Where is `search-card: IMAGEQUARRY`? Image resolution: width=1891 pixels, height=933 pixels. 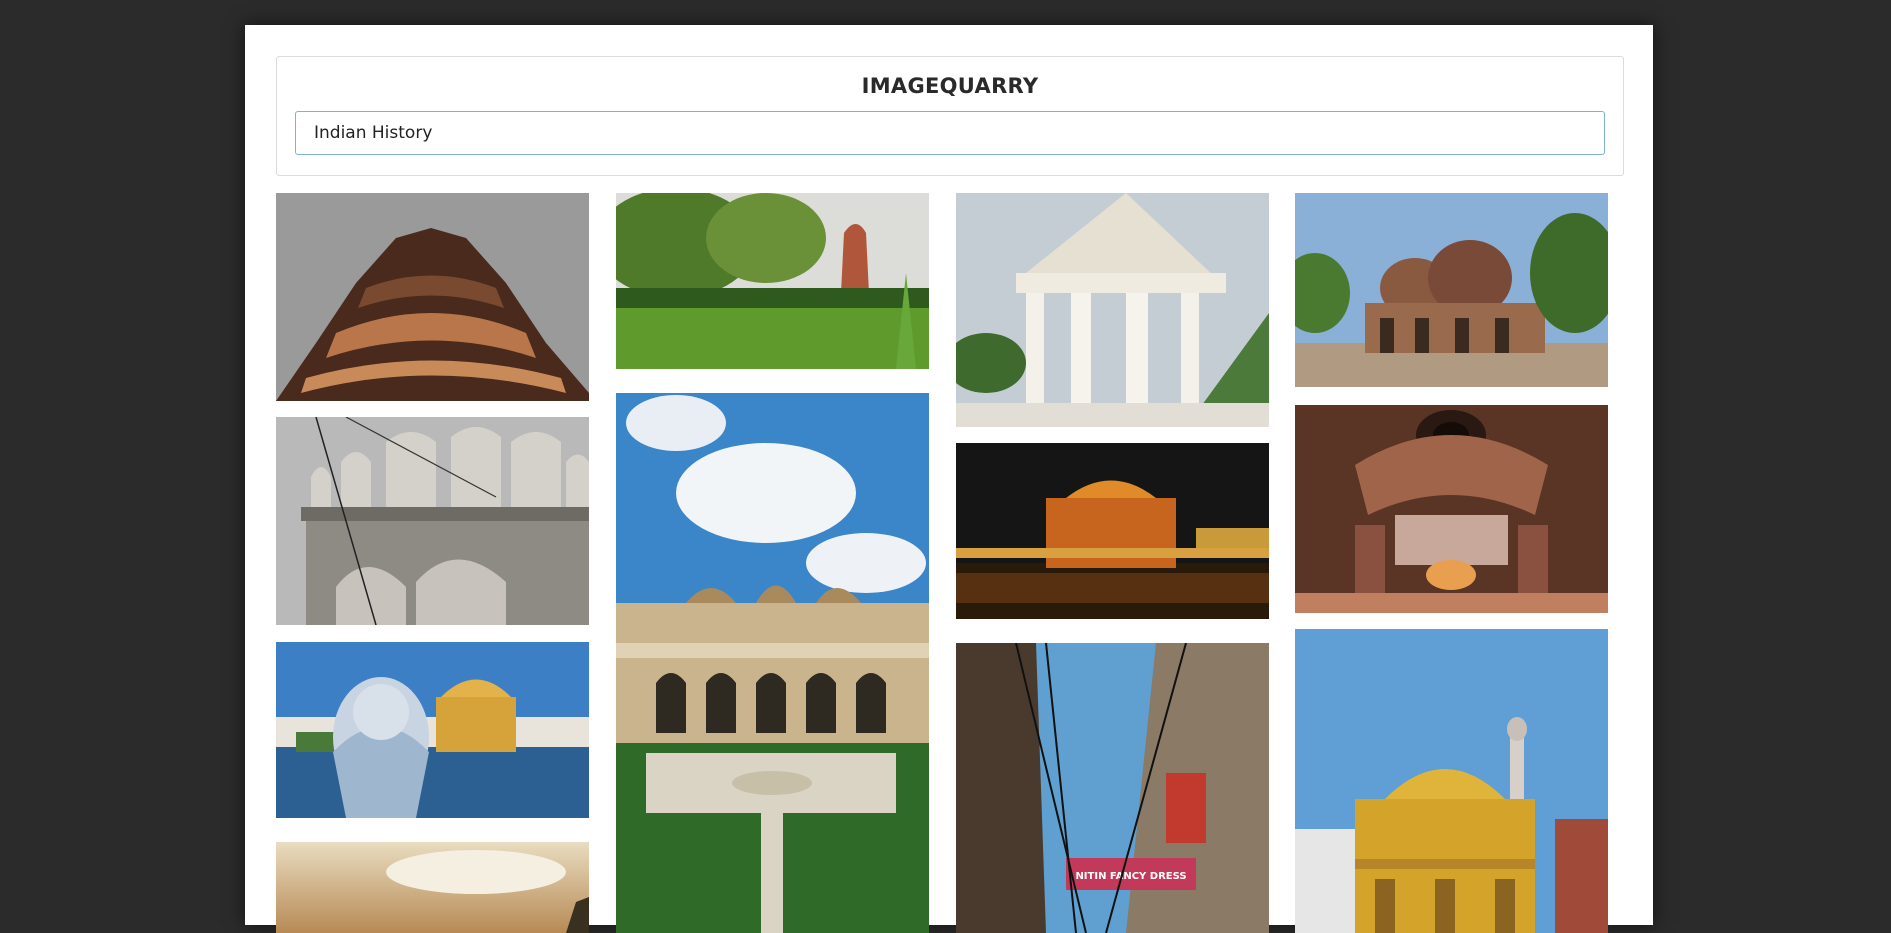 search-card: IMAGEQUARRY is located at coordinates (950, 116).